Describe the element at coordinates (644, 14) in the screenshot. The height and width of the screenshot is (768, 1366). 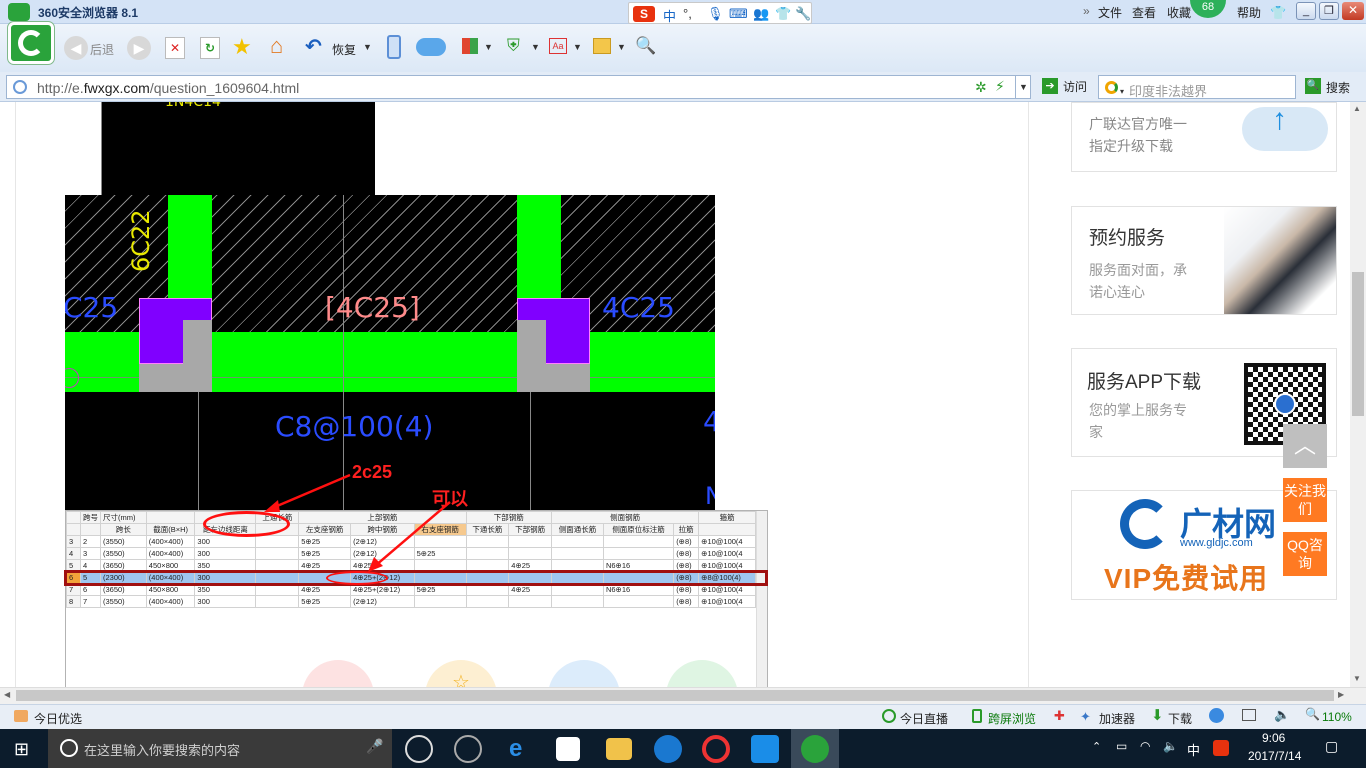
I see `sogou-icon: S` at that location.